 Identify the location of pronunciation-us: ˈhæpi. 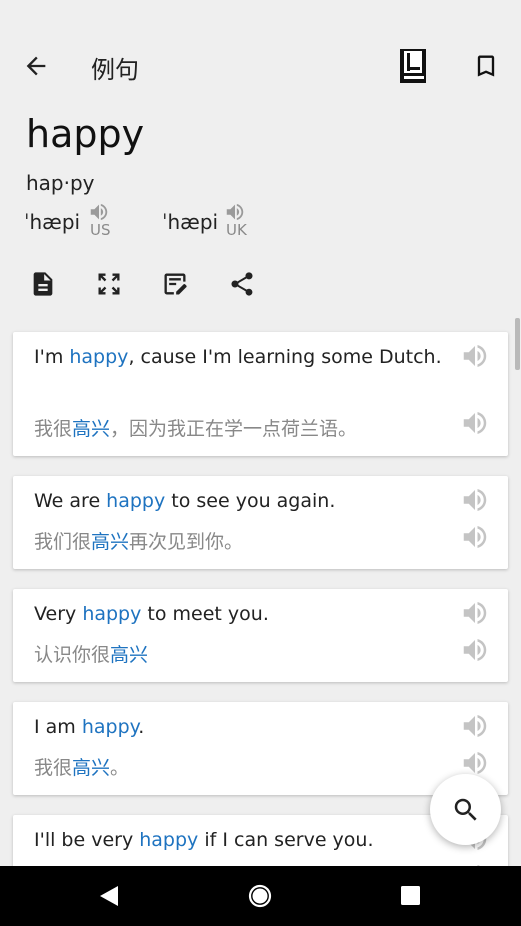
(52, 222).